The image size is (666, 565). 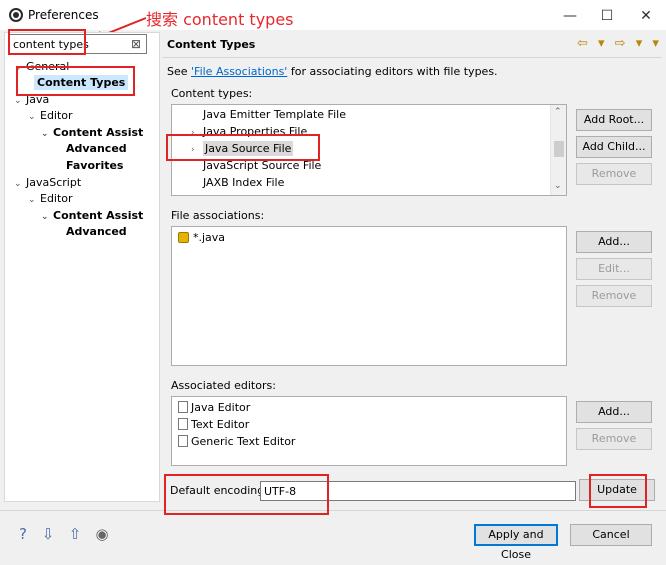 What do you see at coordinates (223, 385) in the screenshot?
I see `associated-editors-label: Associated editors:` at bounding box center [223, 385].